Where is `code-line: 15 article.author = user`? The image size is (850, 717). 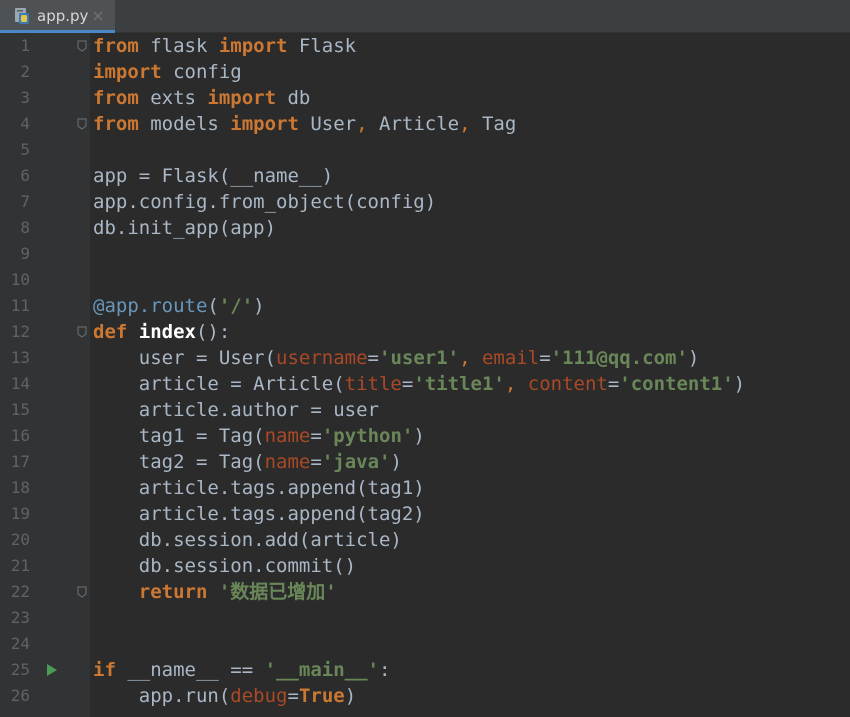
code-line: 15 article.author = user is located at coordinates (425, 410).